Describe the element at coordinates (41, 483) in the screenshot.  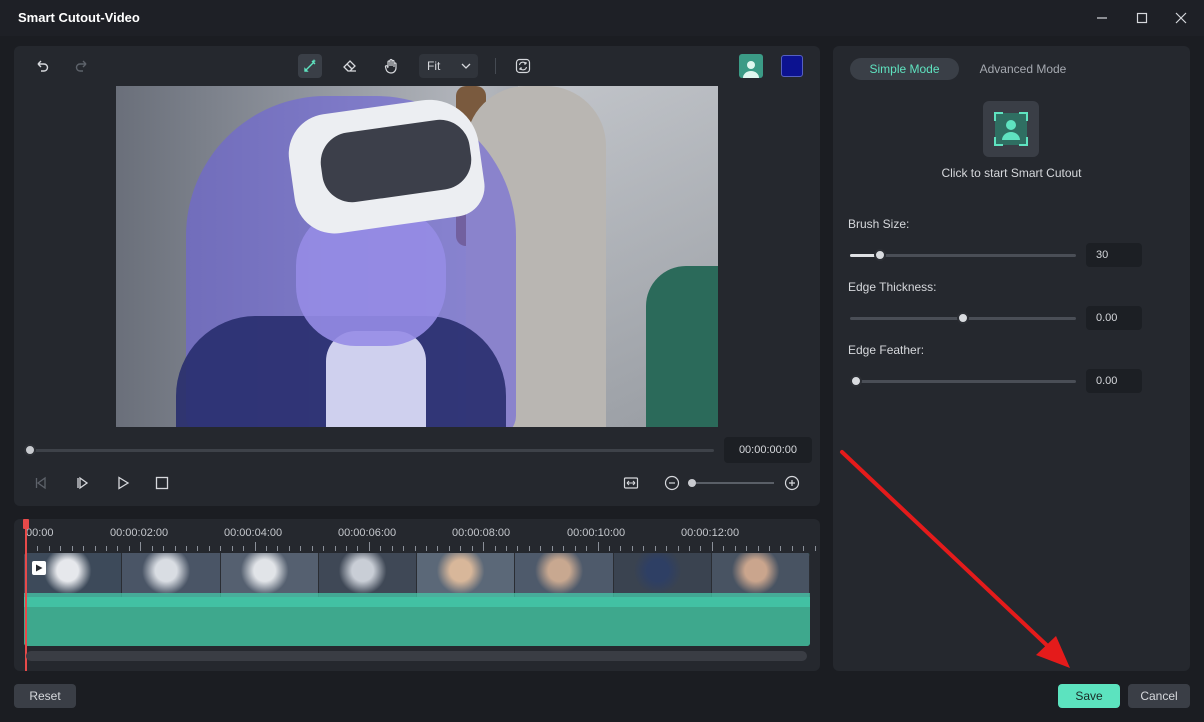
I see `previous-frame-button` at that location.